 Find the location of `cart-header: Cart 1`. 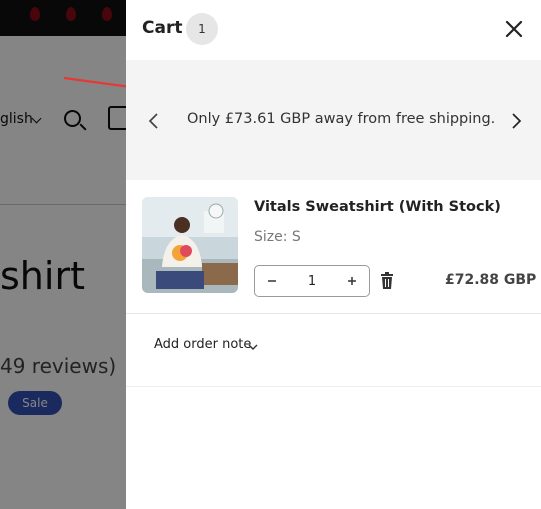

cart-header: Cart 1 is located at coordinates (333, 30).